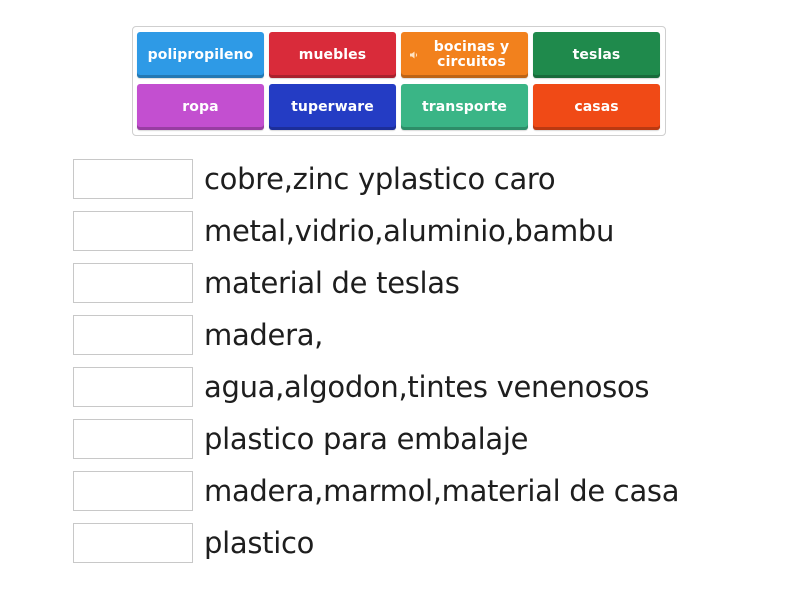 The width and height of the screenshot is (800, 600). What do you see at coordinates (264, 335) in the screenshot?
I see `clue-text: madera,` at bounding box center [264, 335].